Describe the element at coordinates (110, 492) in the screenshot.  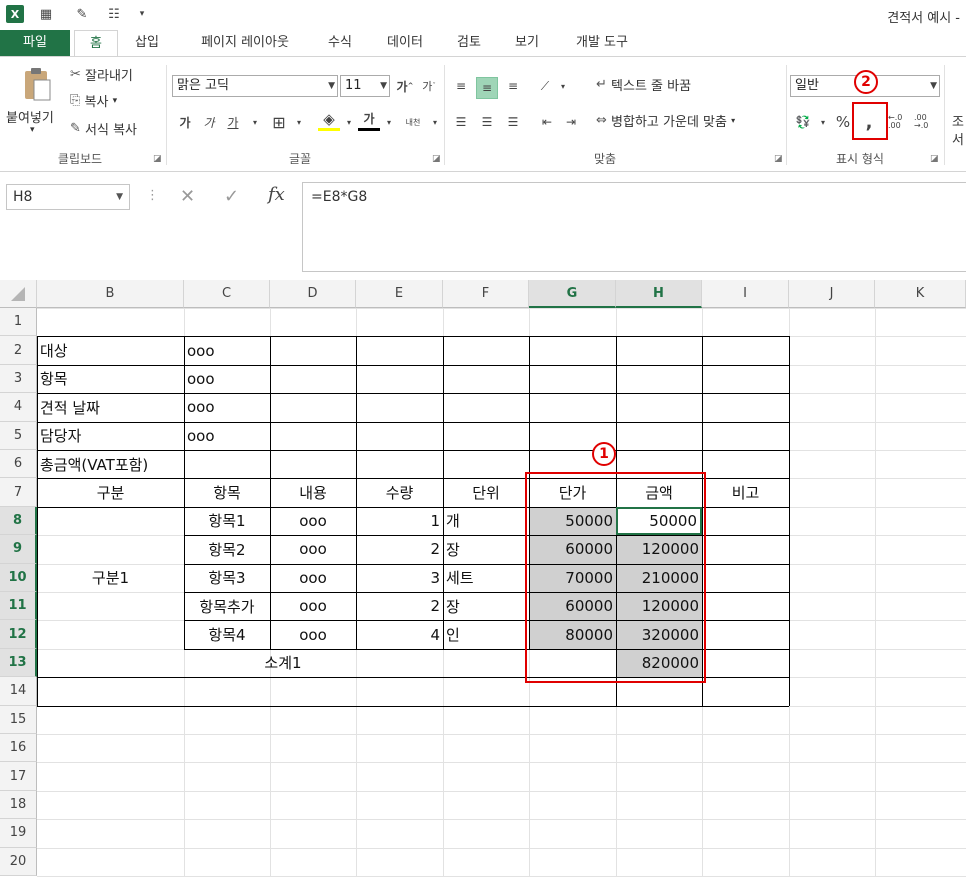
I see `header-cell-b: 구분` at that location.